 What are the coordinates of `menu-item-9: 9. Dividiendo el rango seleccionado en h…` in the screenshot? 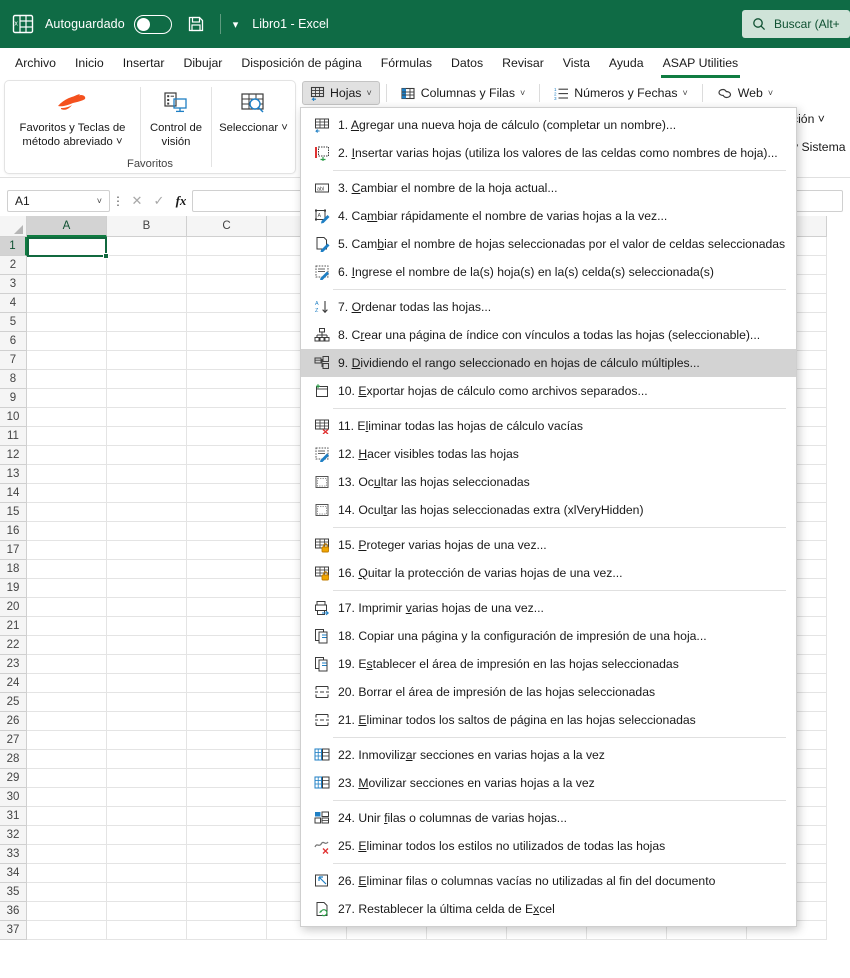 It's located at (548, 363).